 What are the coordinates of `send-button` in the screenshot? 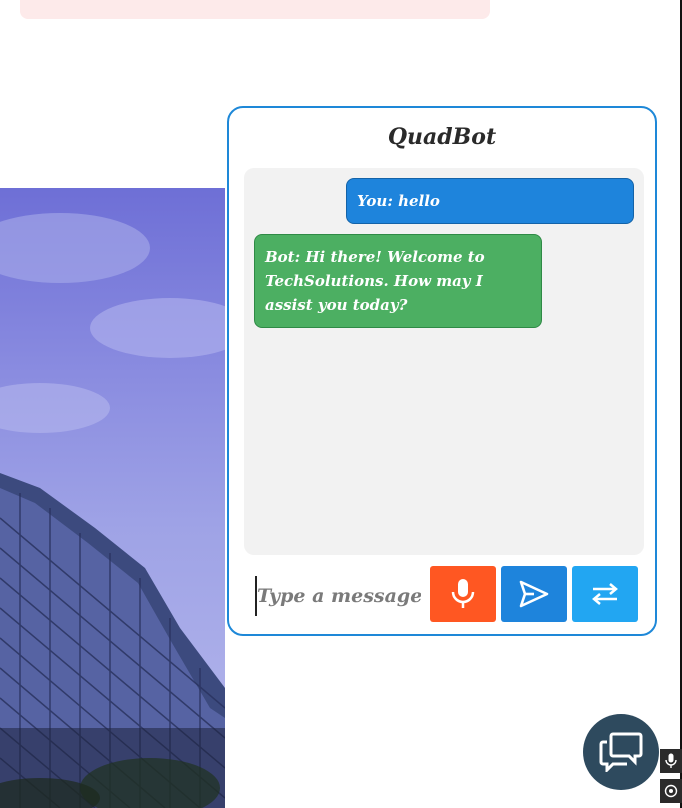 It's located at (534, 594).